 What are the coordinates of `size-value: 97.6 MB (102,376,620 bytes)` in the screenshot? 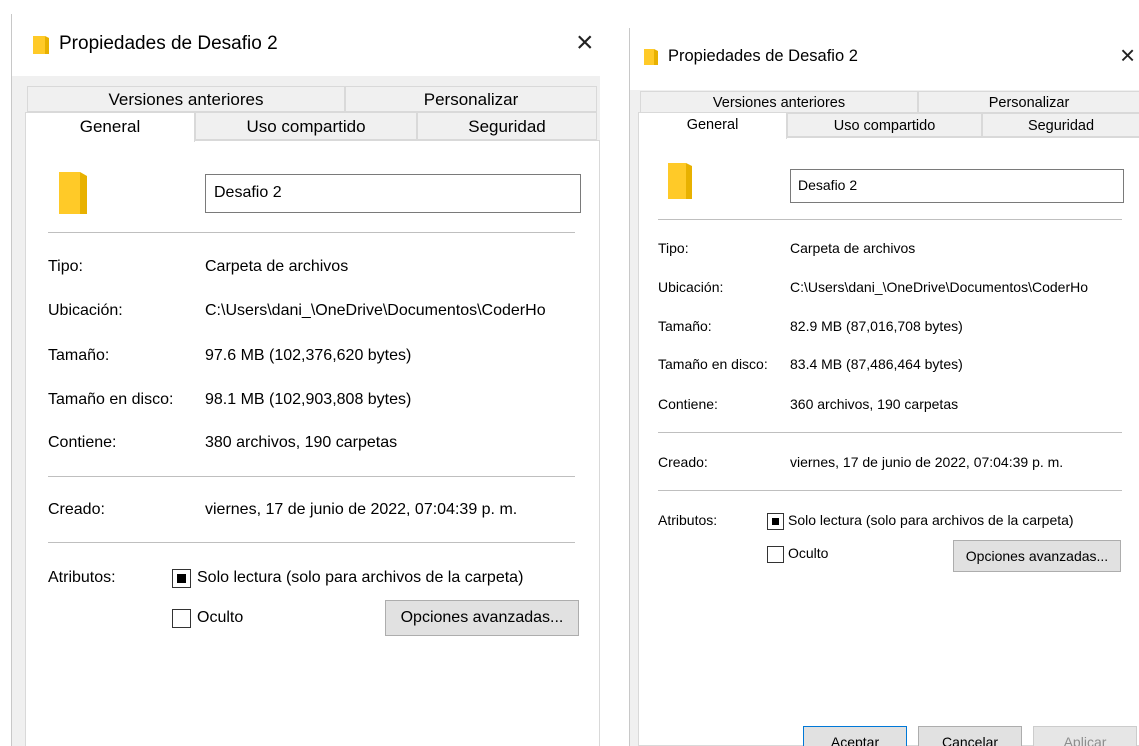 It's located at (308, 355).